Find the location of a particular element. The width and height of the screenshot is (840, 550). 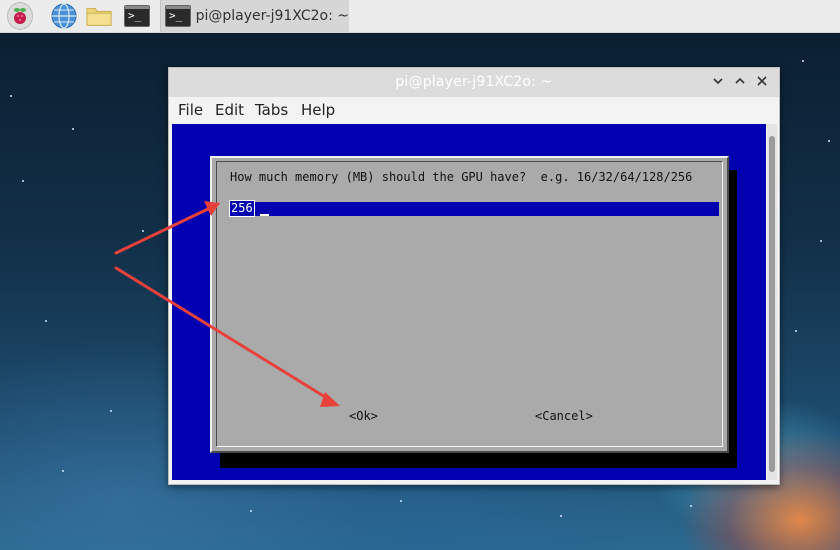

menu-edit: Edit is located at coordinates (229, 110).